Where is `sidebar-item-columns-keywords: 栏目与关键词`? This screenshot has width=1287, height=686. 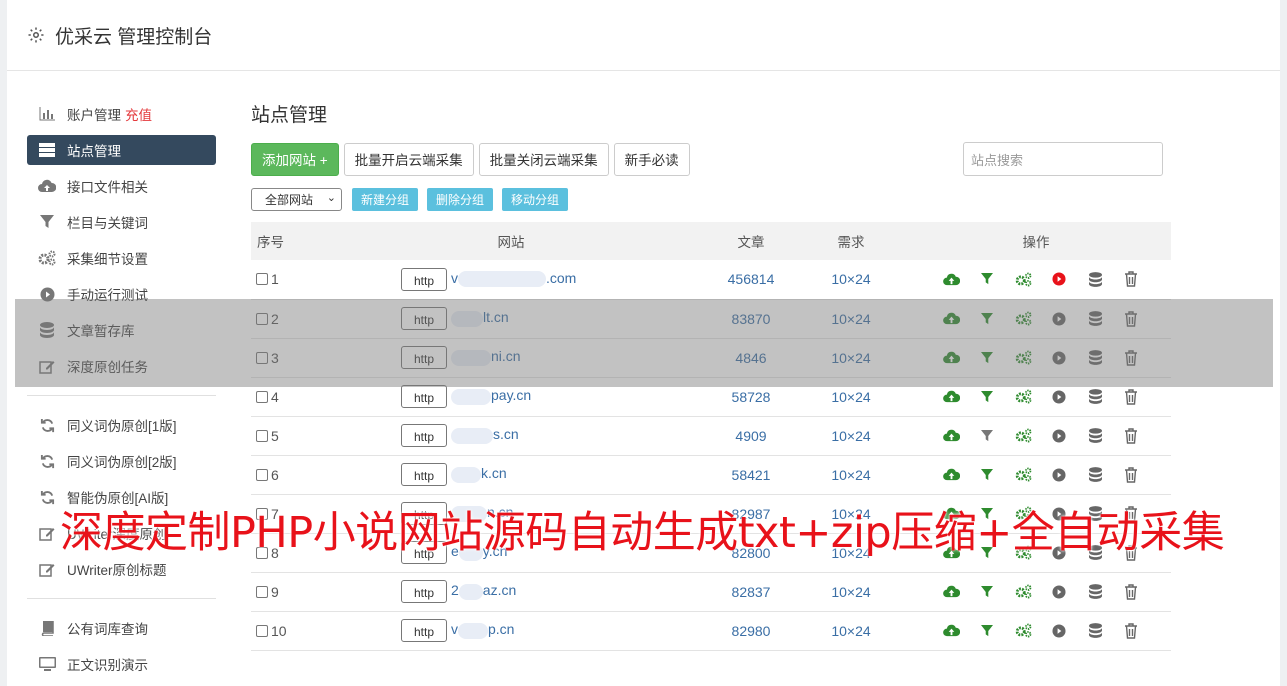
sidebar-item-columns-keywords: 栏目与关键词 is located at coordinates (121, 222).